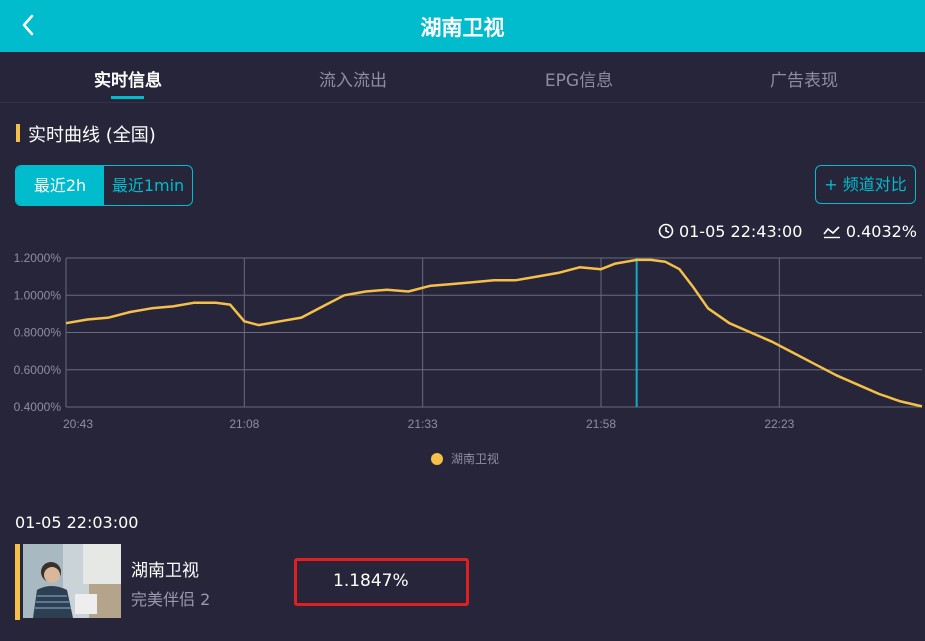 Image resolution: width=925 pixels, height=641 pixels. What do you see at coordinates (244, 424) in the screenshot?
I see `x-tick-label: 21:08` at bounding box center [244, 424].